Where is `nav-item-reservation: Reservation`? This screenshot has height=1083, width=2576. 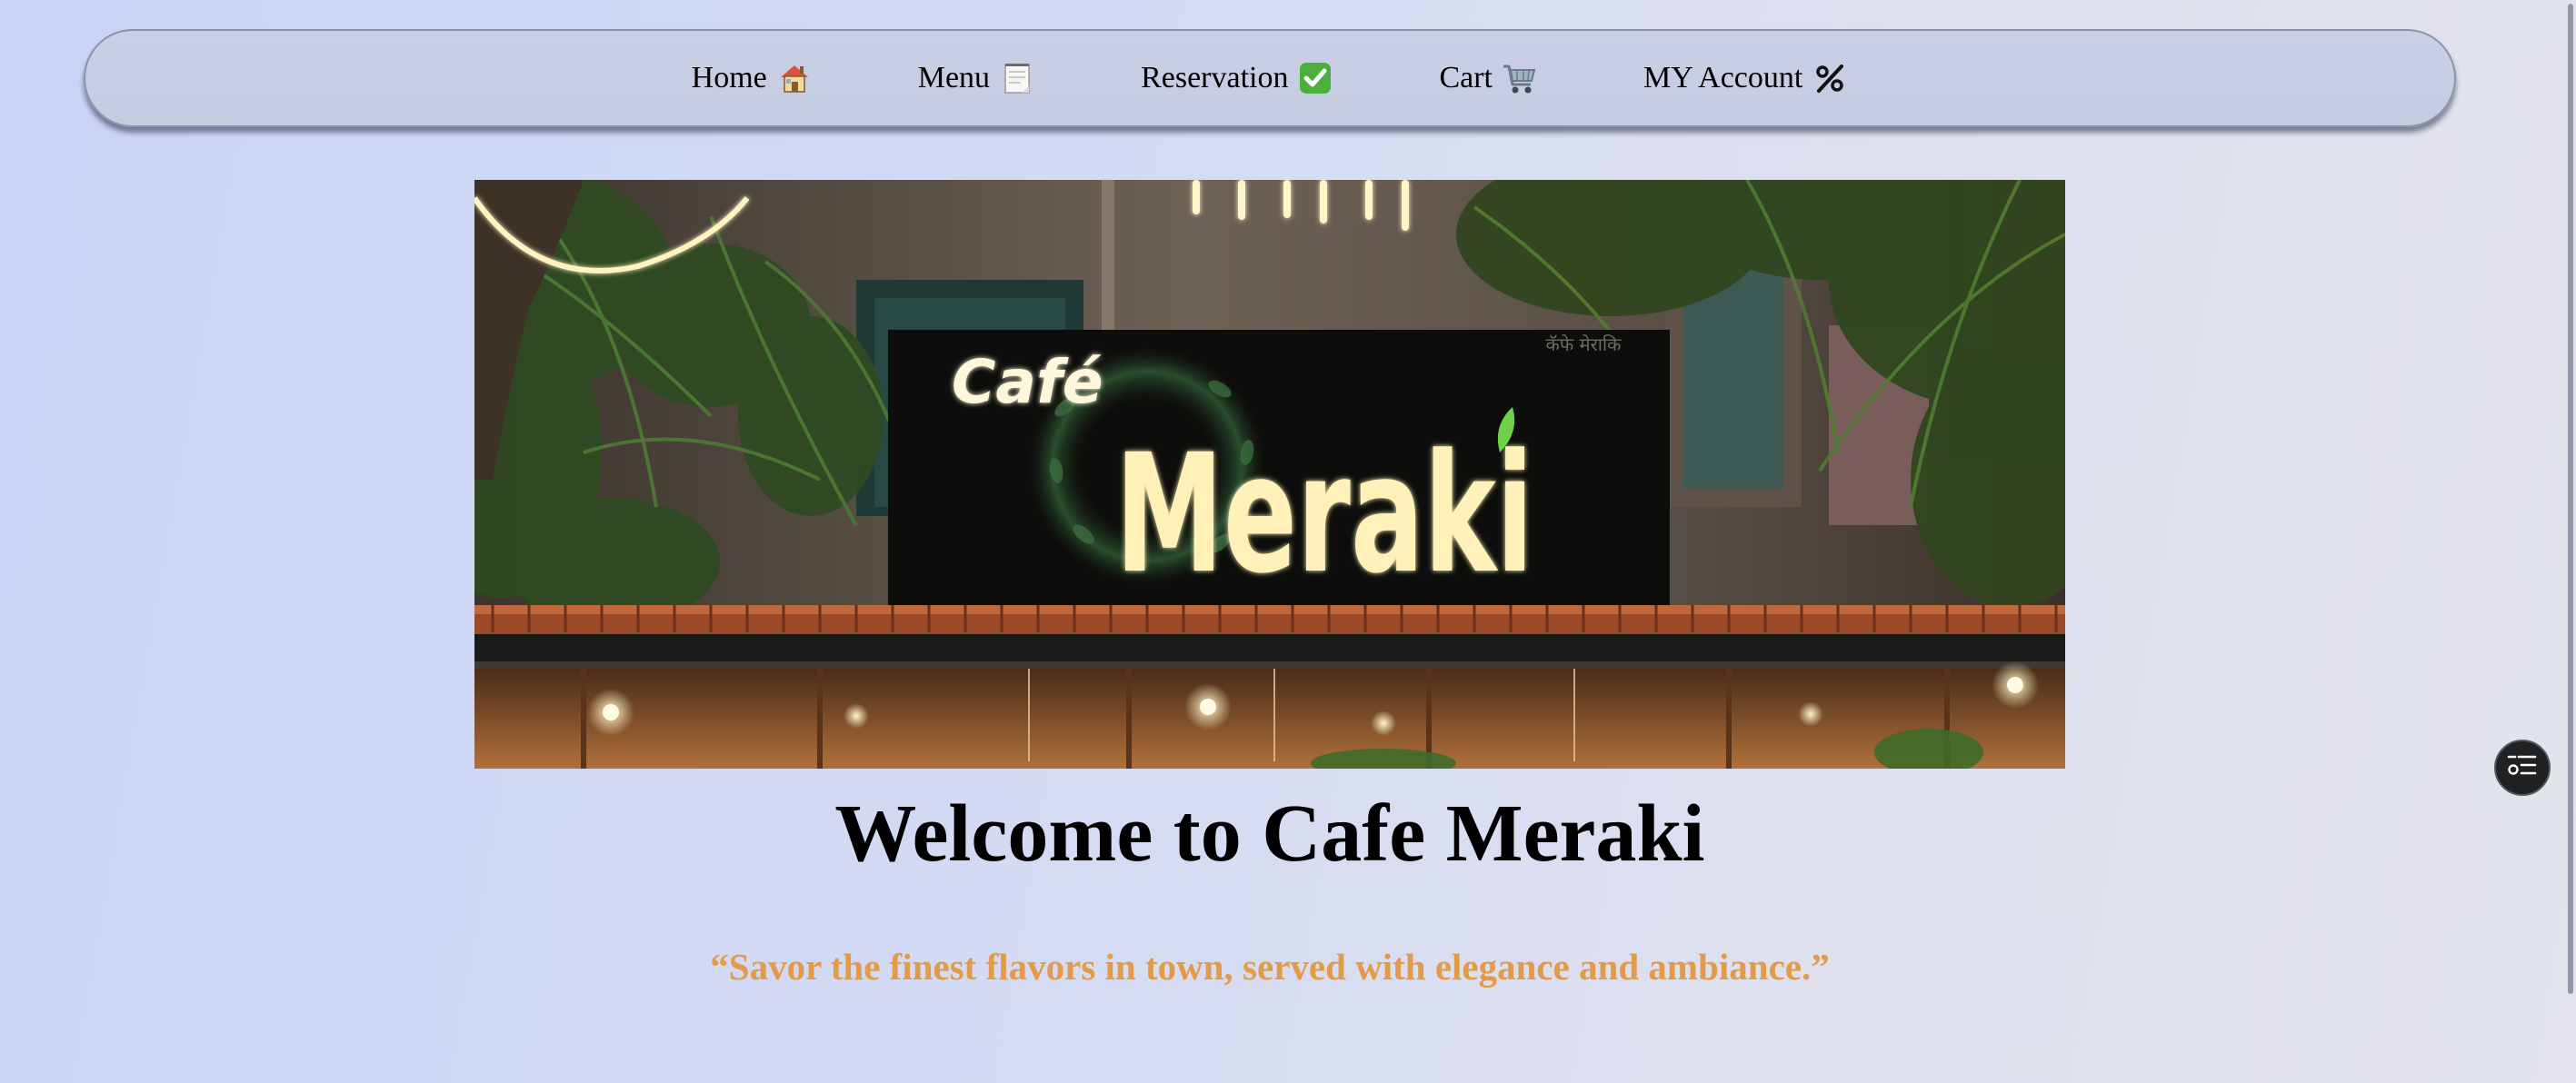 nav-item-reservation: Reservation is located at coordinates (1237, 78).